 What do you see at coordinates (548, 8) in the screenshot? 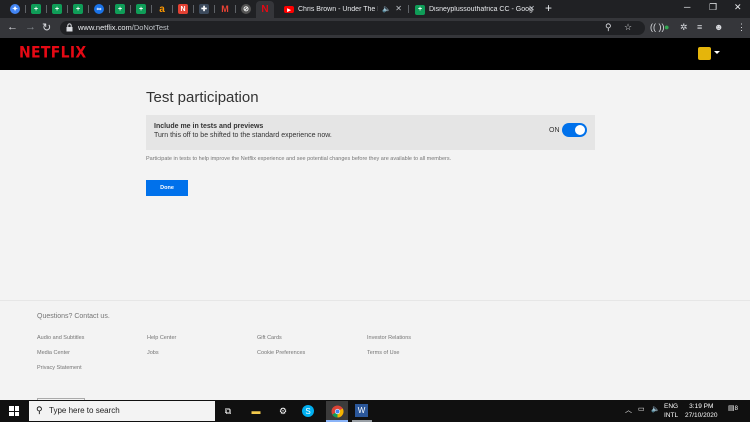
I see `new-tab-button: +` at bounding box center [548, 8].